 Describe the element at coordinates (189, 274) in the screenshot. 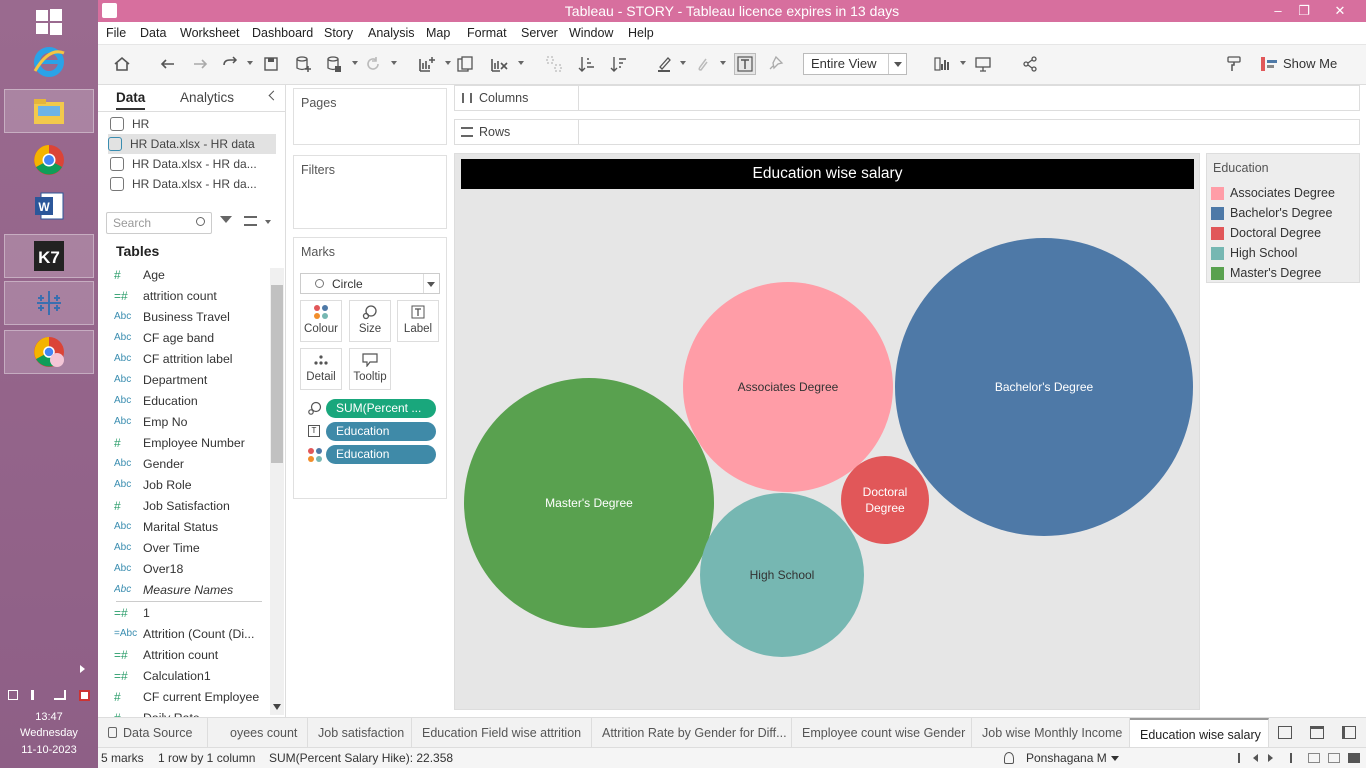

I see `field-item: # Age` at that location.